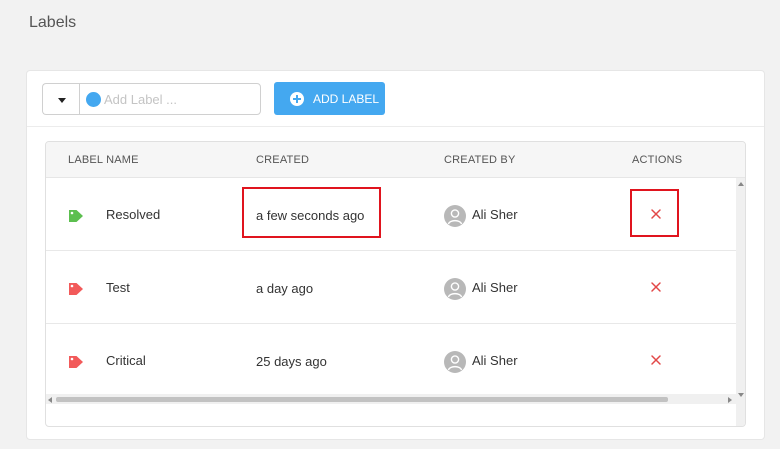 The image size is (780, 449). What do you see at coordinates (50, 400) in the screenshot?
I see `scroll-left-arrow-icon` at bounding box center [50, 400].